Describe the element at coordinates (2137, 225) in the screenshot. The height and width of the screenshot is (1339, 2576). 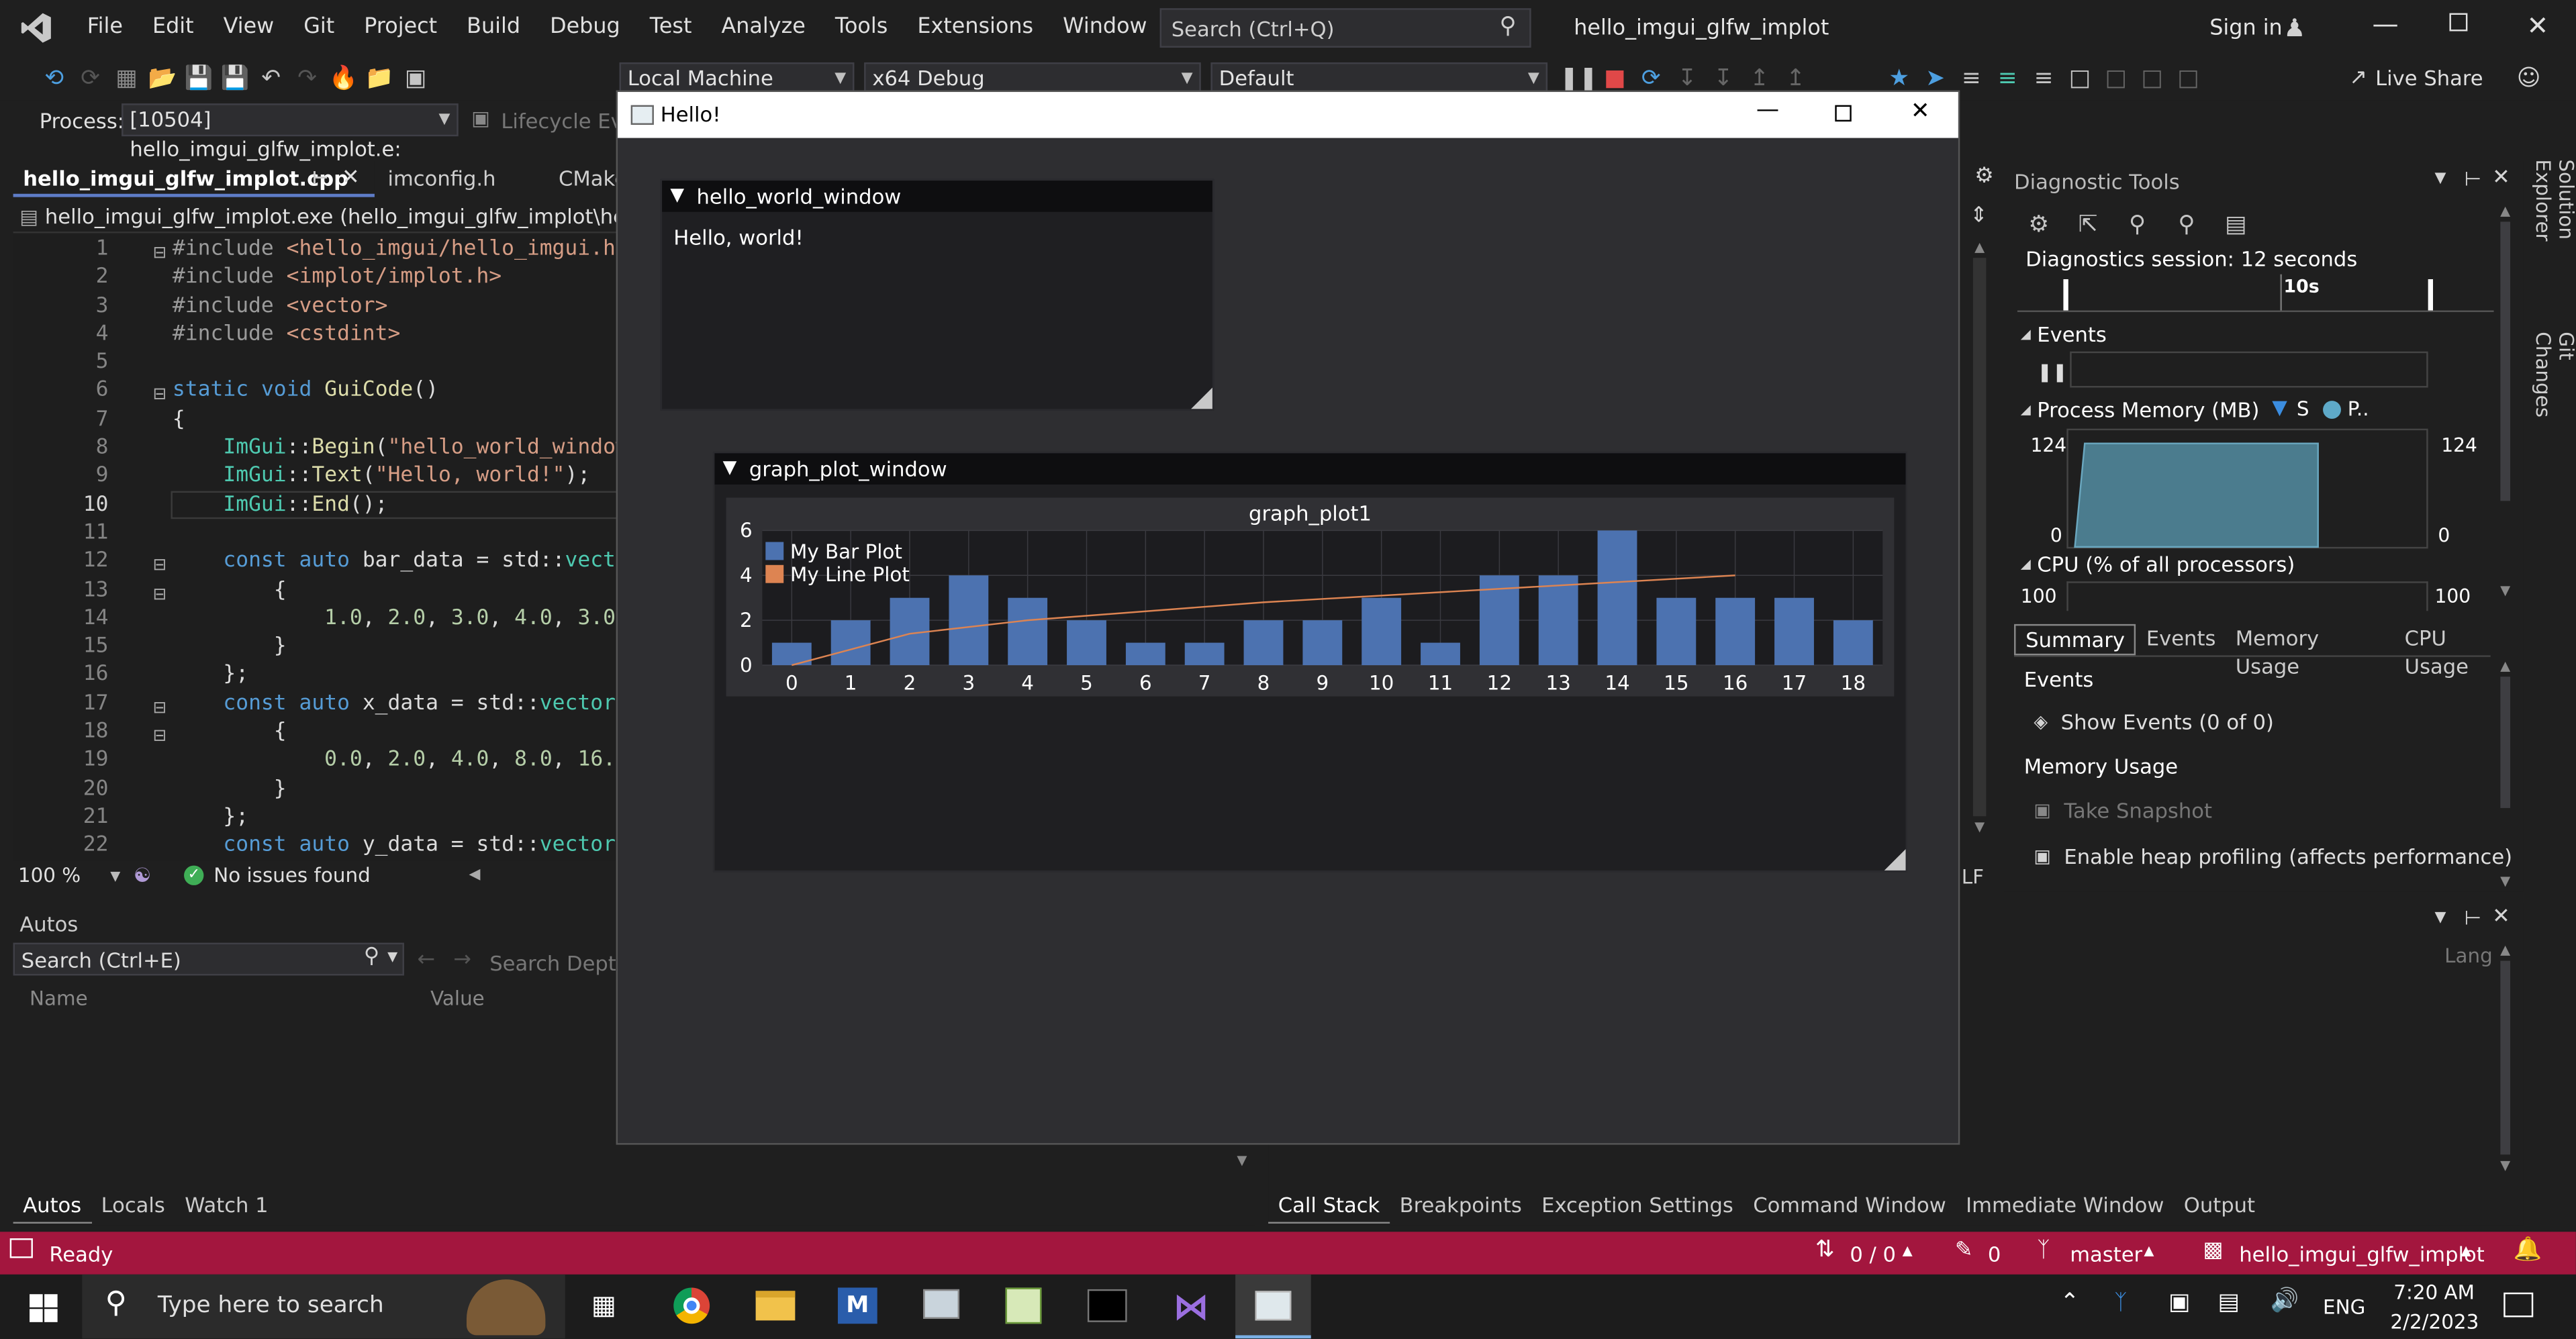
I see `zoom-in-icon: ⚲` at that location.